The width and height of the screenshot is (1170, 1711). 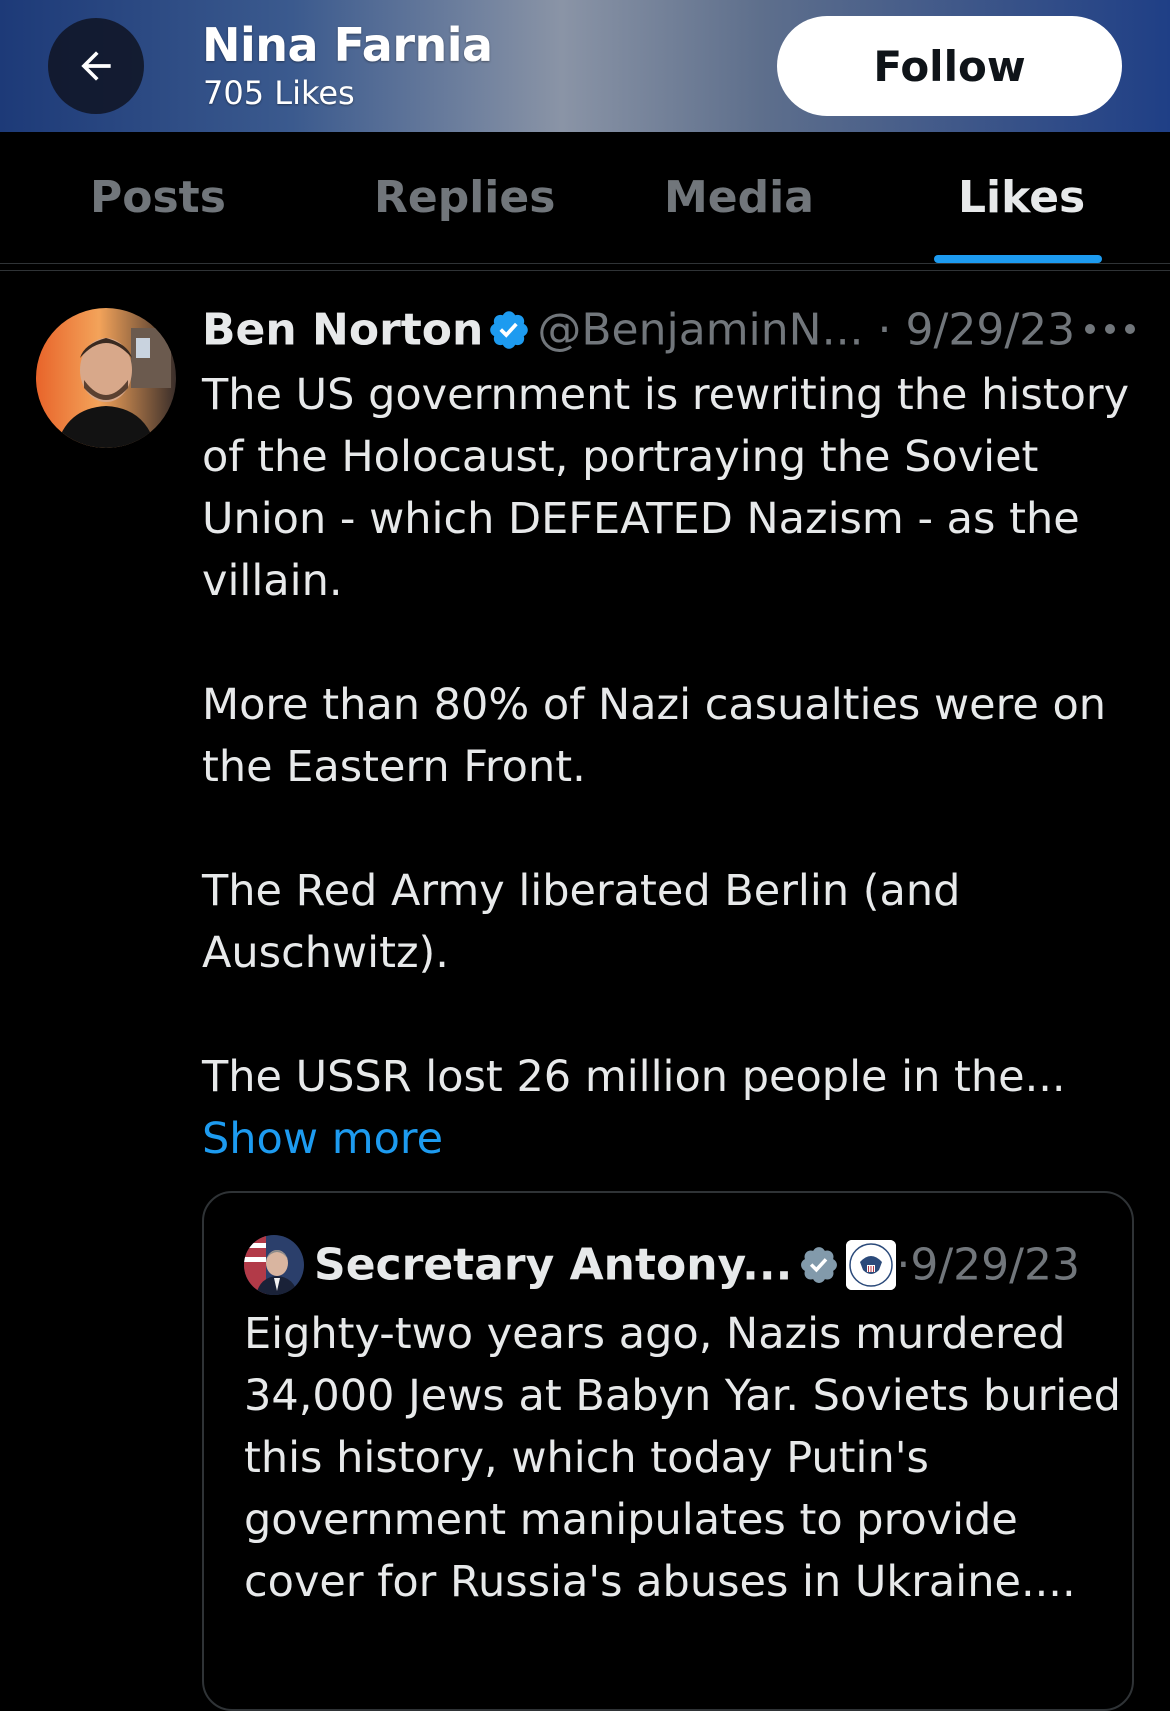 I want to click on tab-likes: Likes, so click(x=1021, y=197).